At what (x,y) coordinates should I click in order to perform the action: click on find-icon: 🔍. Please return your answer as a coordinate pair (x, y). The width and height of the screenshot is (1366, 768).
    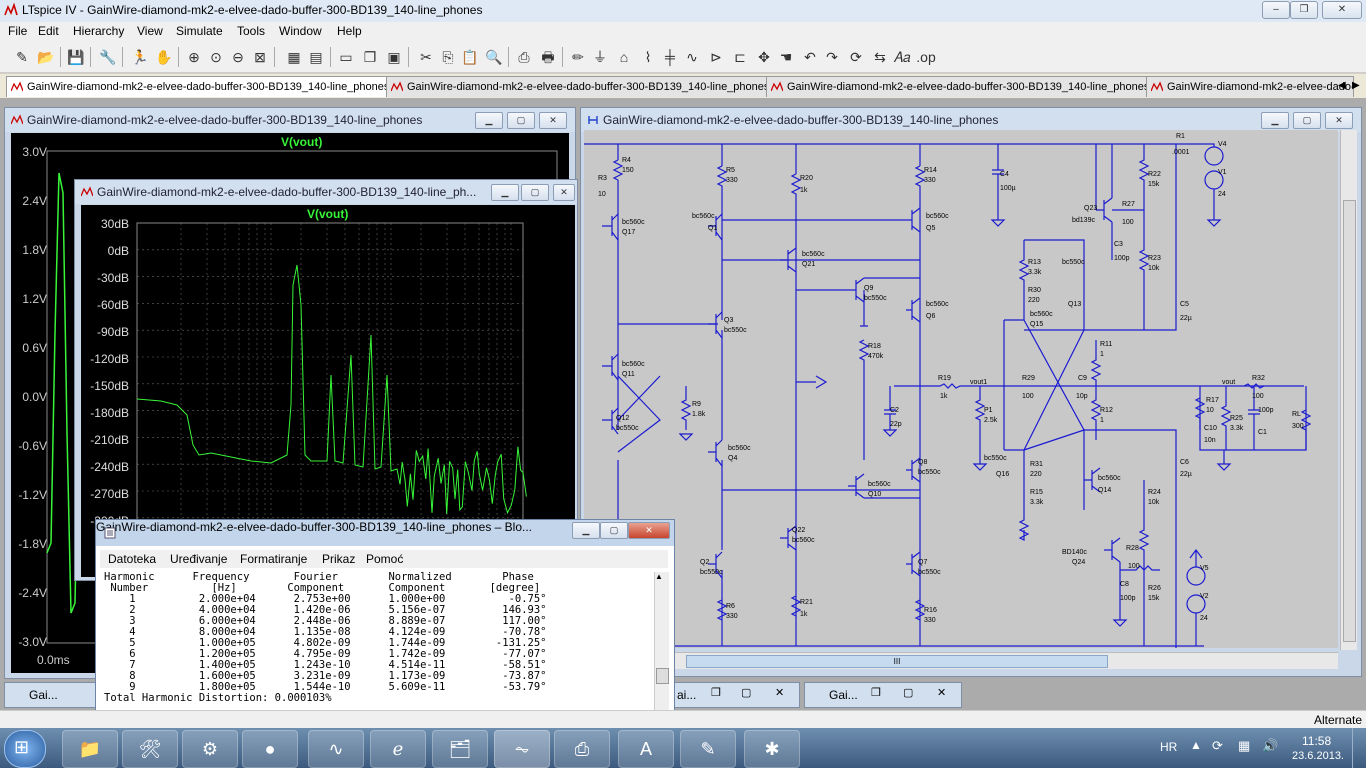
    Looking at the image, I should click on (494, 57).